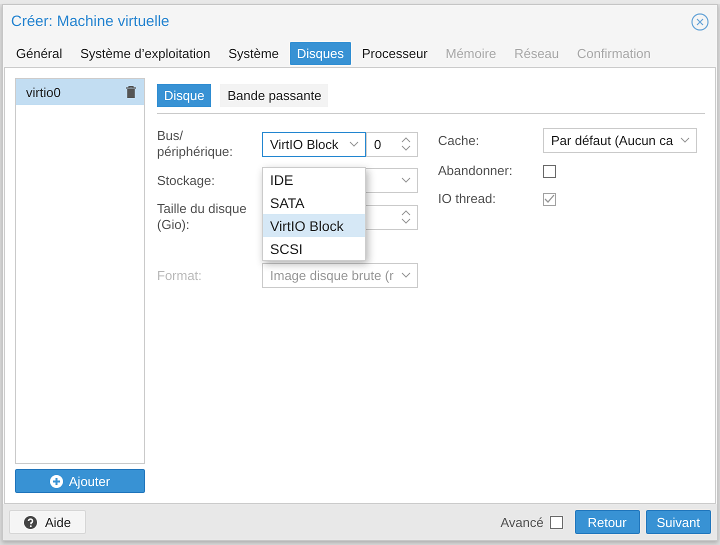 The height and width of the screenshot is (545, 720). What do you see at coordinates (549, 171) in the screenshot?
I see `checkbox` at bounding box center [549, 171].